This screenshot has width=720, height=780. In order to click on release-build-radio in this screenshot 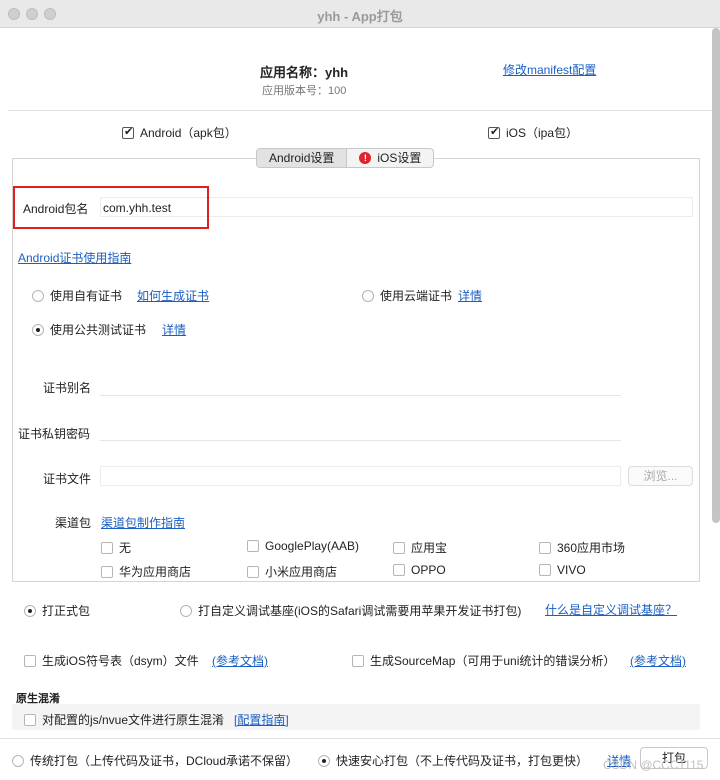, I will do `click(30, 610)`.